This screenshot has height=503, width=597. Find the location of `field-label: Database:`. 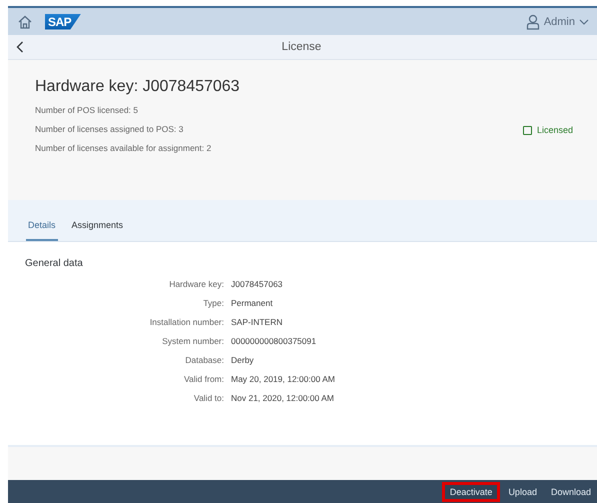

field-label: Database: is located at coordinates (204, 360).